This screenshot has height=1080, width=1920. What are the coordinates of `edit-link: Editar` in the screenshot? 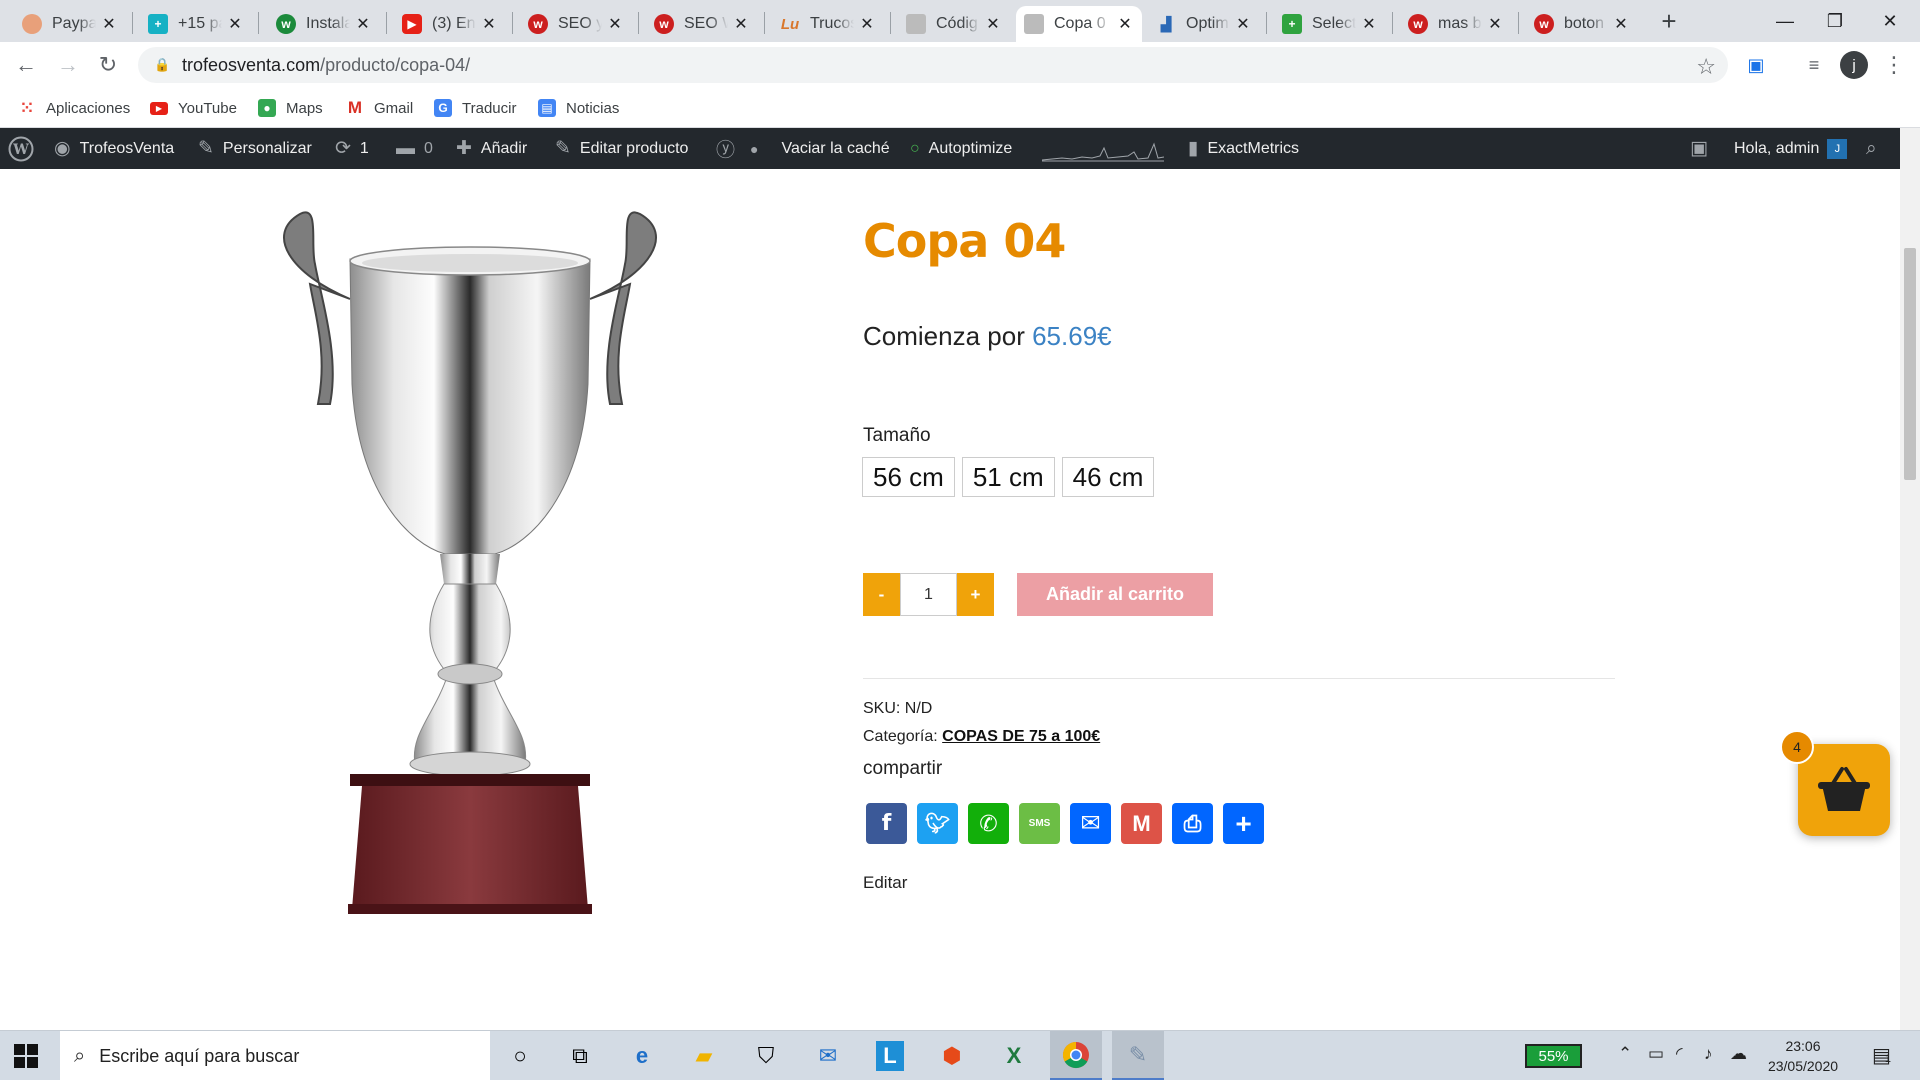 It's located at (885, 883).